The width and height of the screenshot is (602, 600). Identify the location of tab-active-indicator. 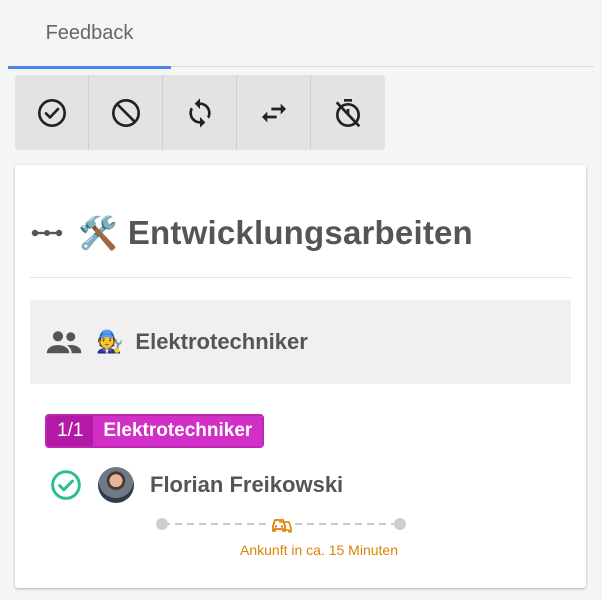
(89, 67).